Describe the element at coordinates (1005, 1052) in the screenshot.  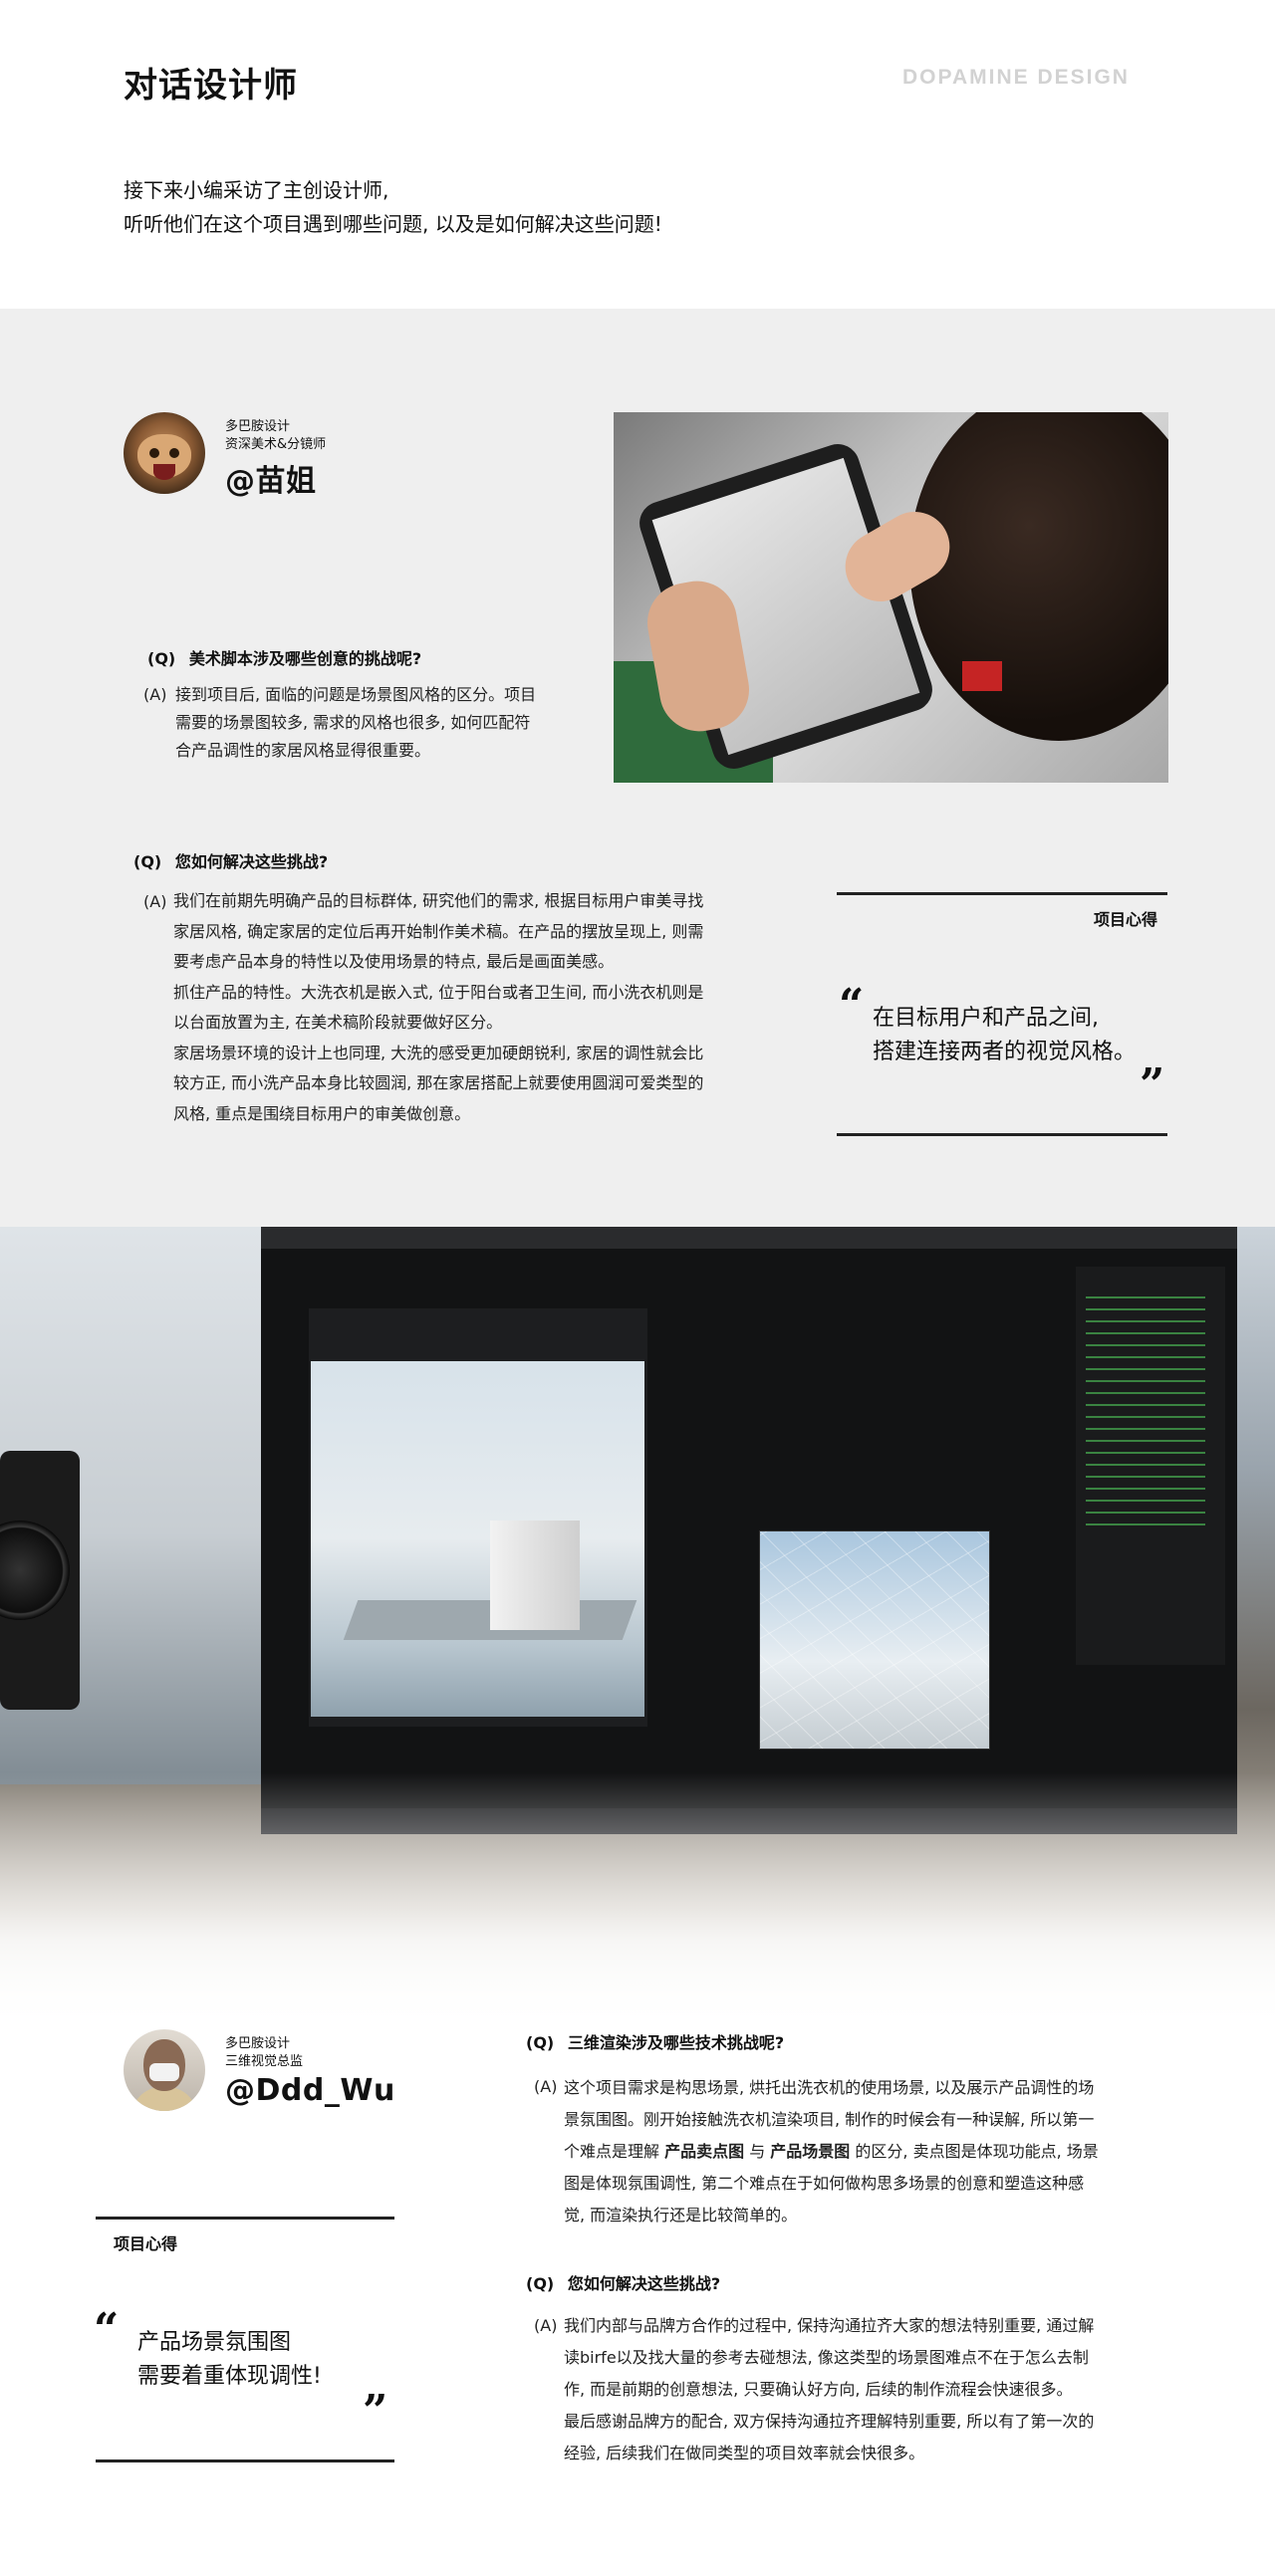
I see `quote-line-2: 搭建连接两者的视觉风格。` at that location.